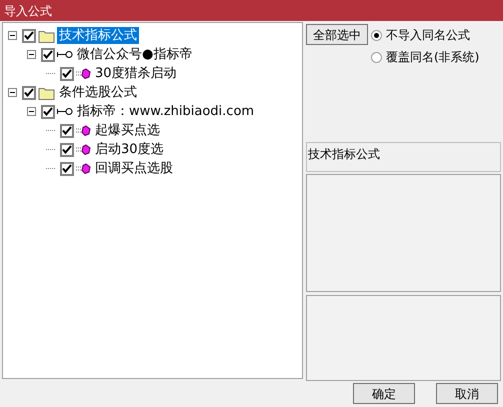  I want to click on radio-label: 不导入同名公式, so click(428, 35).